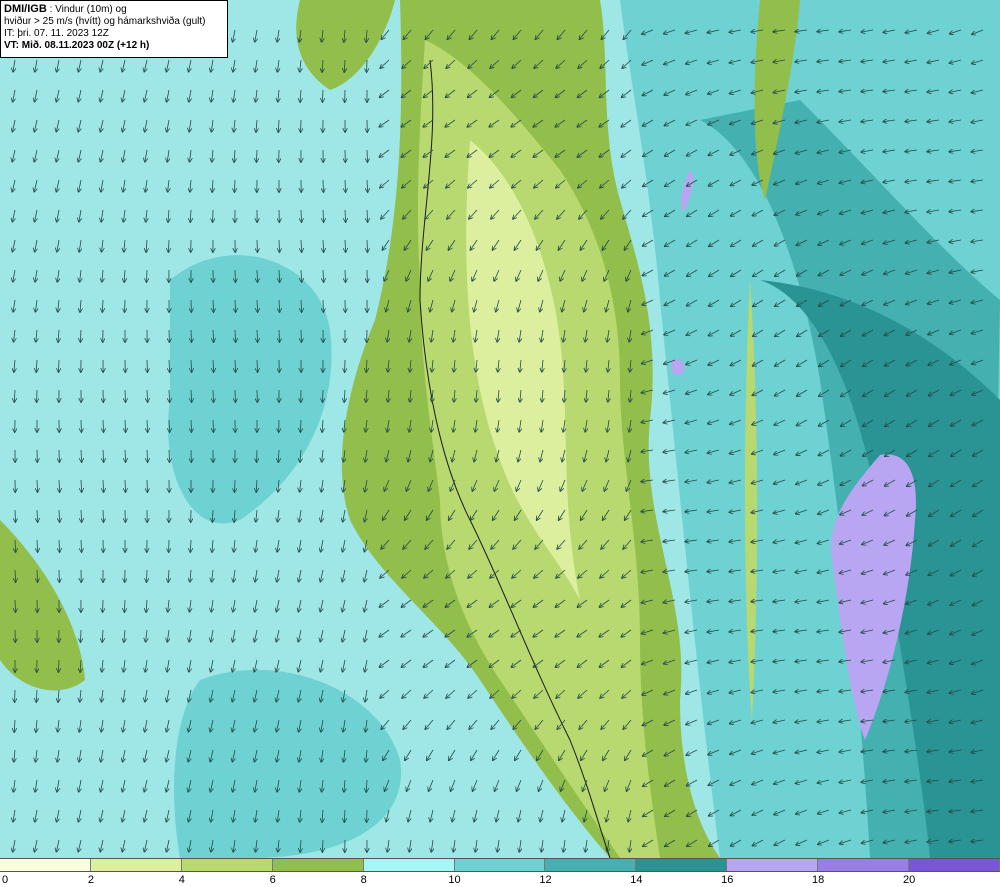  Describe the element at coordinates (727, 880) in the screenshot. I see `legend-label: 16` at that location.